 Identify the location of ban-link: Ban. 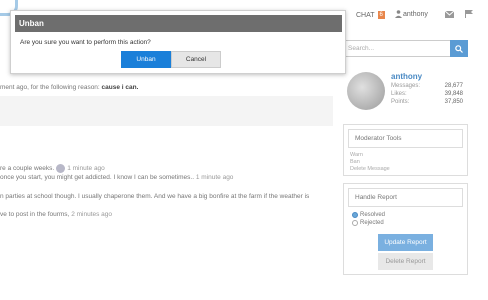
(405, 162).